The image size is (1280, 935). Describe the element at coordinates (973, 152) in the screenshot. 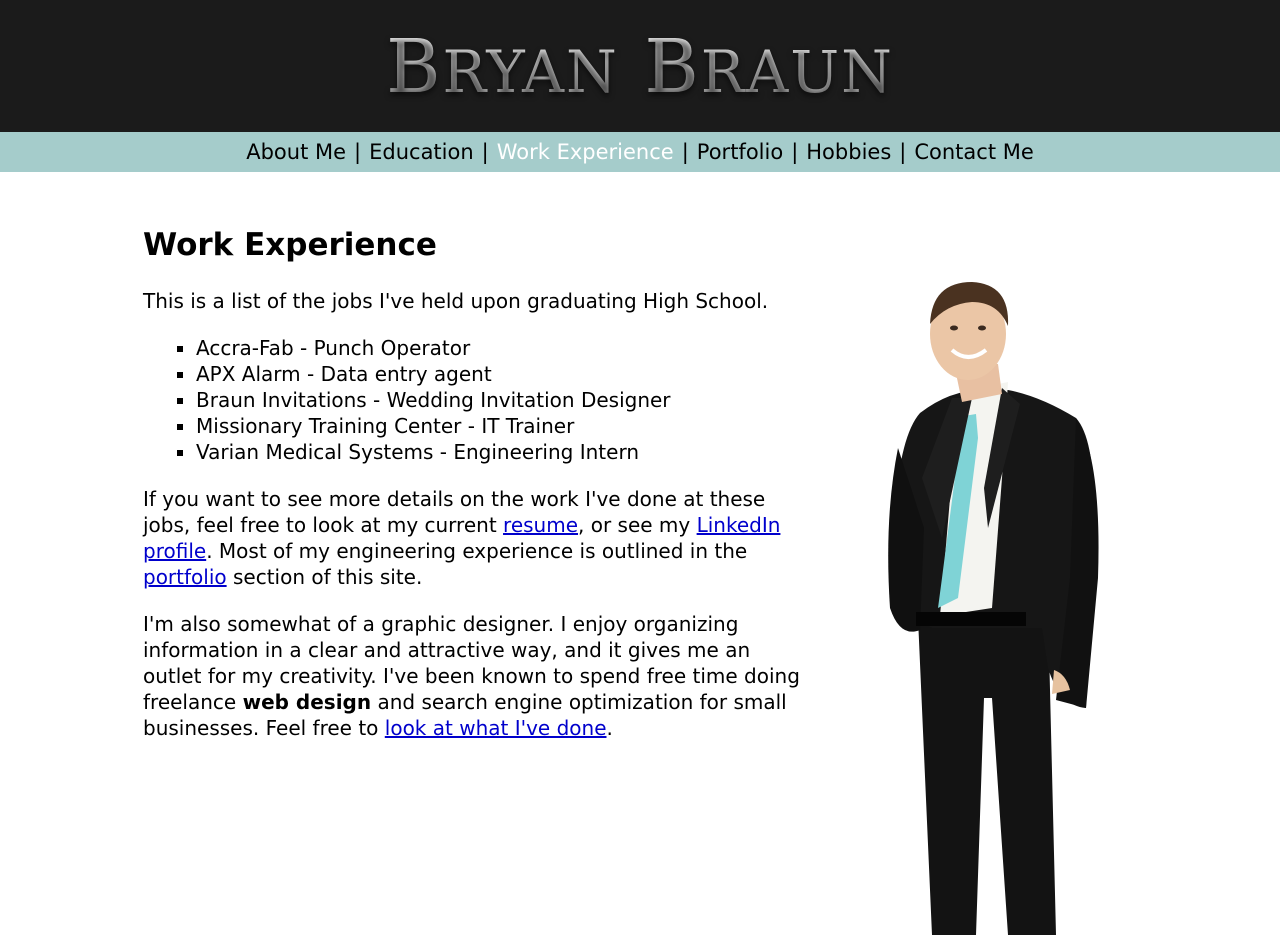

I see `nav-item-contact-me: Contact Me` at that location.